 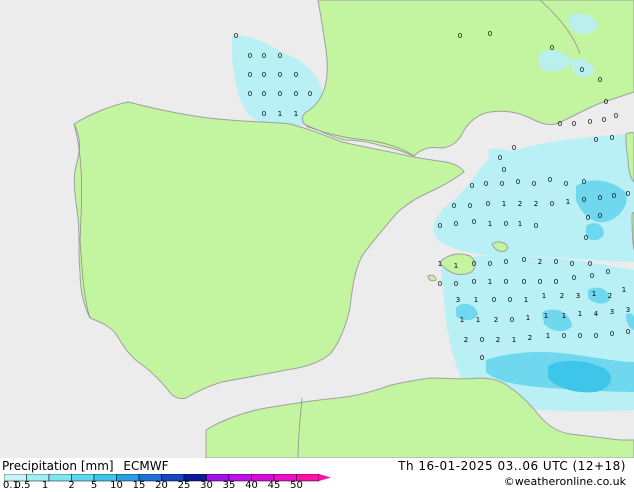 What do you see at coordinates (296, 485) in the screenshot?
I see `legend-tick-label: 50` at bounding box center [296, 485].